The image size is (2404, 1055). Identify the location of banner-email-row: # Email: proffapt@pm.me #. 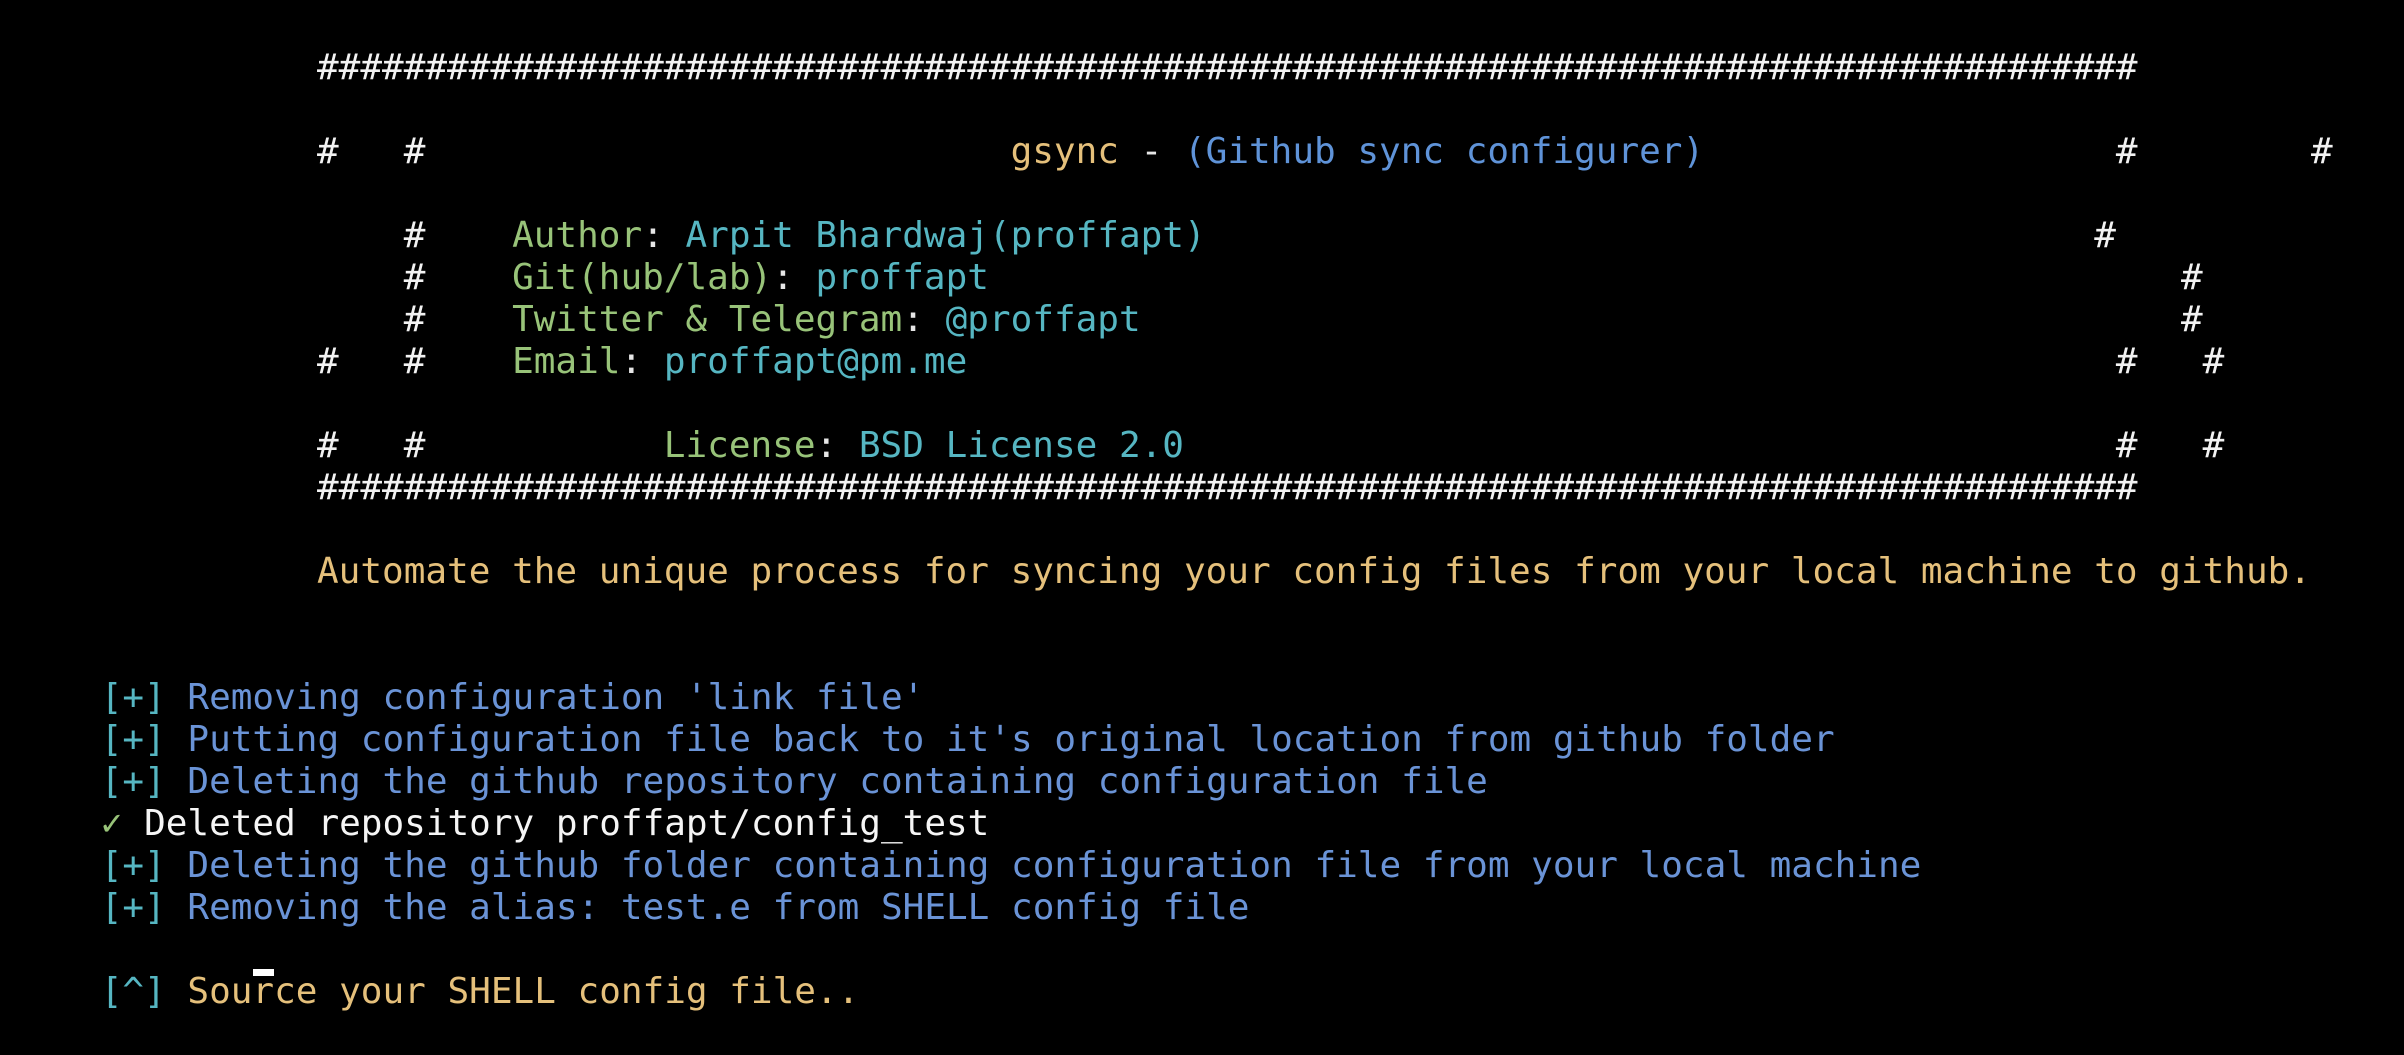
(1271, 340).